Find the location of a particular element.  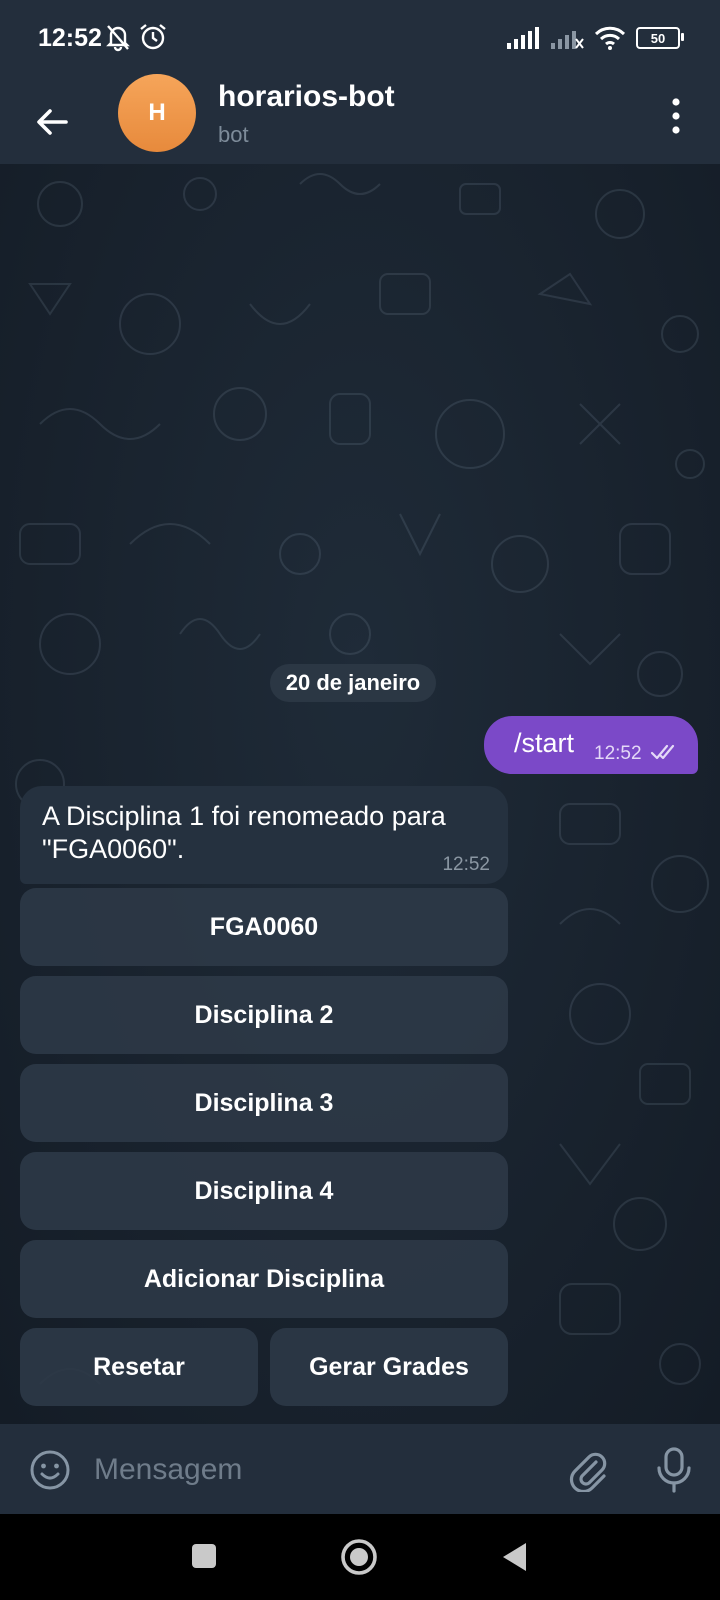

home-icon is located at coordinates (359, 1557).